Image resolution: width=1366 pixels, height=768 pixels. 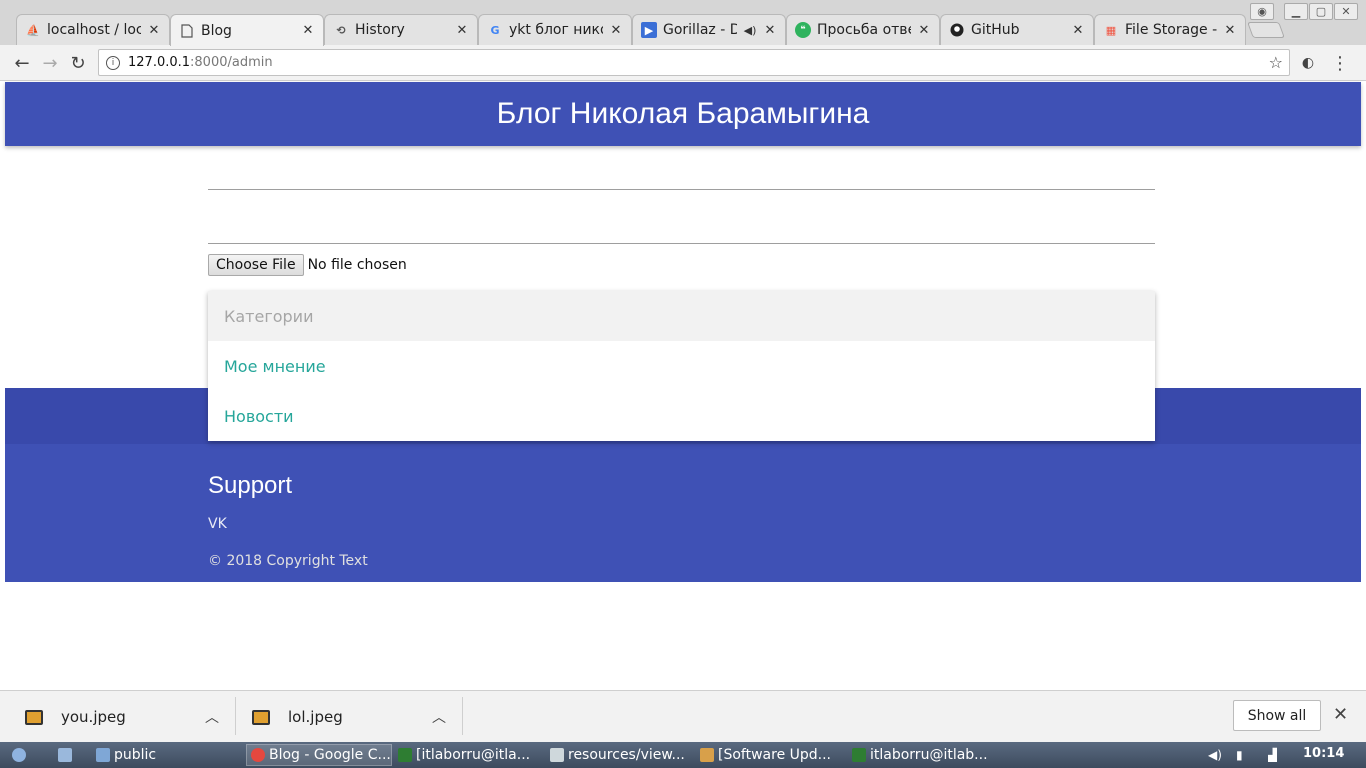 I want to click on vk-link: VK, so click(x=217, y=524).